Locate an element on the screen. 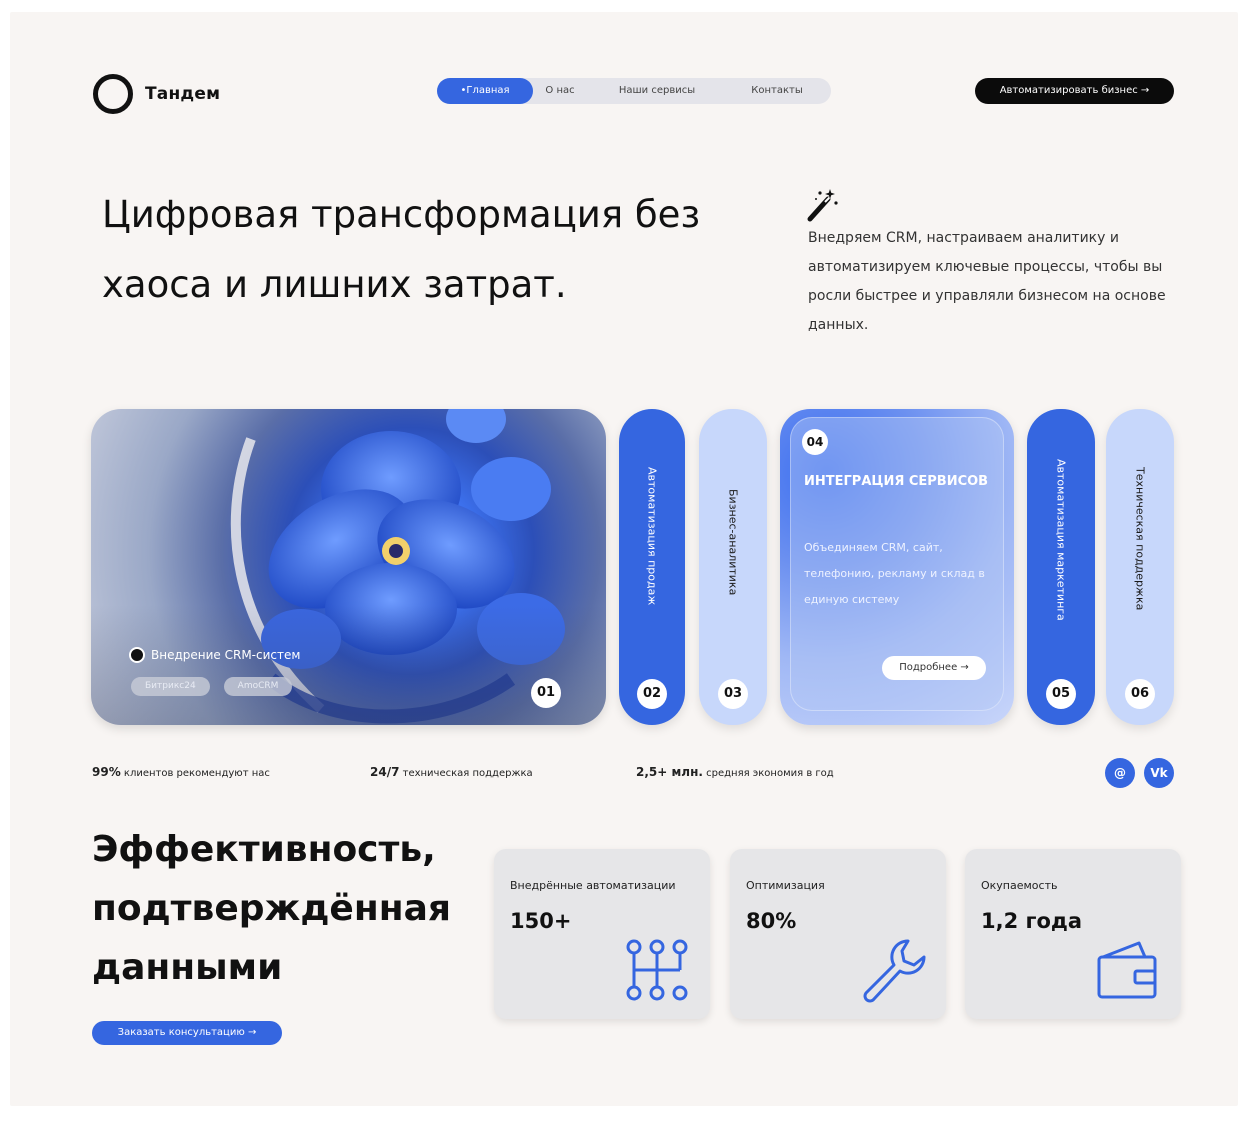 This screenshot has height=1127, width=1246. magic-wand-icon is located at coordinates (822, 205).